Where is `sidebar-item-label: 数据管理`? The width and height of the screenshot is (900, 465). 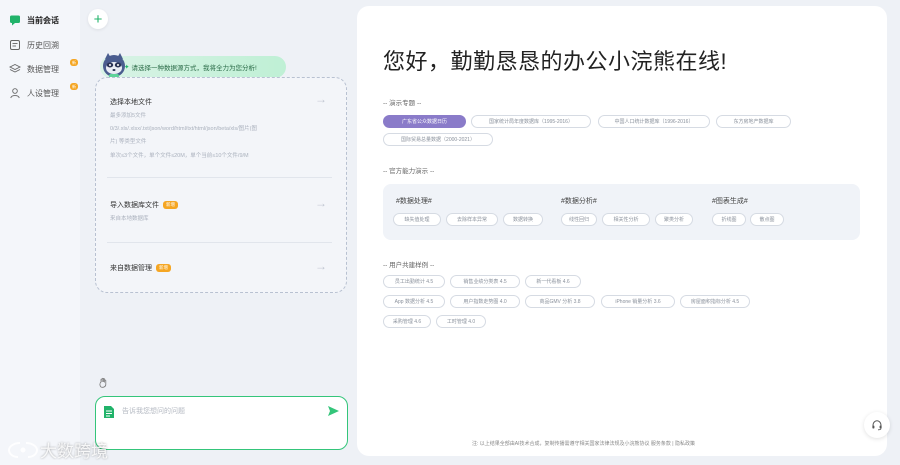 sidebar-item-label: 数据管理 is located at coordinates (43, 69).